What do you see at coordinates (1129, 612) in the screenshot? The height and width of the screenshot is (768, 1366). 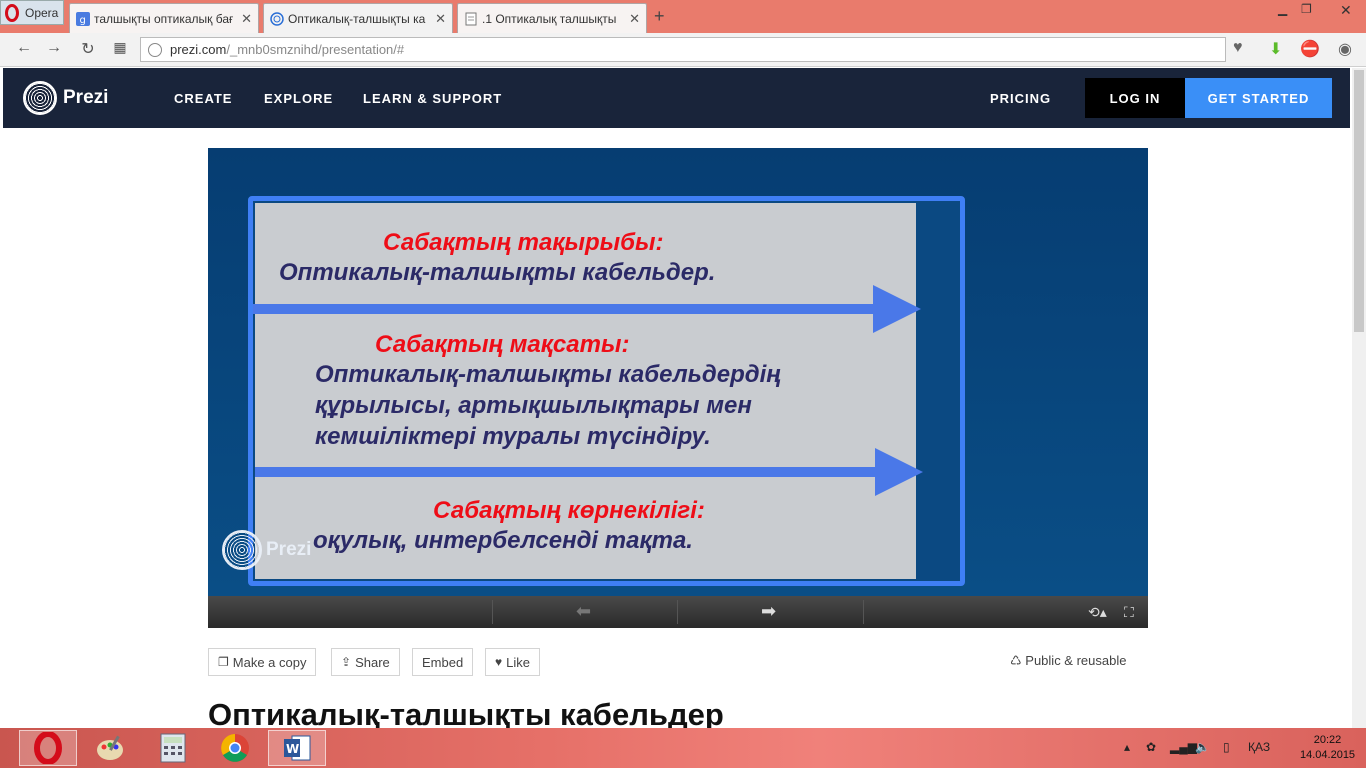 I see `fullscreen-icon: ⛶` at bounding box center [1129, 612].